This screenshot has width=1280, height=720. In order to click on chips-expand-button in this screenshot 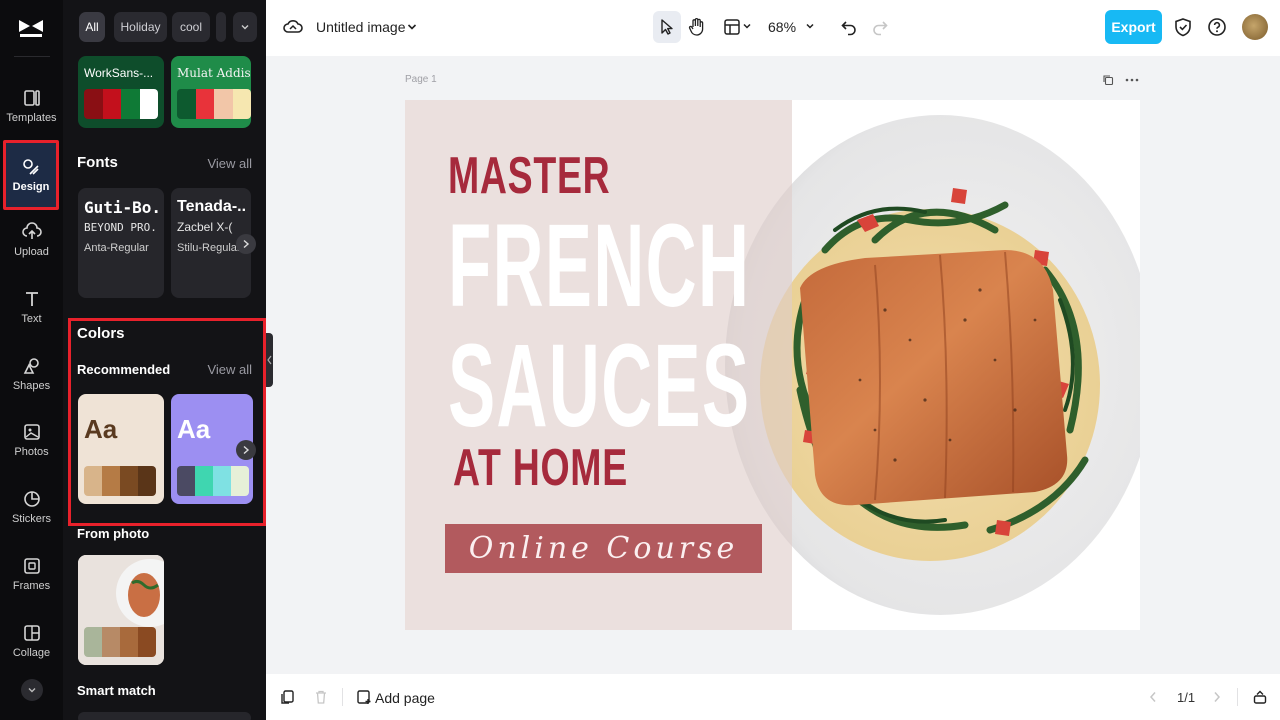, I will do `click(245, 27)`.